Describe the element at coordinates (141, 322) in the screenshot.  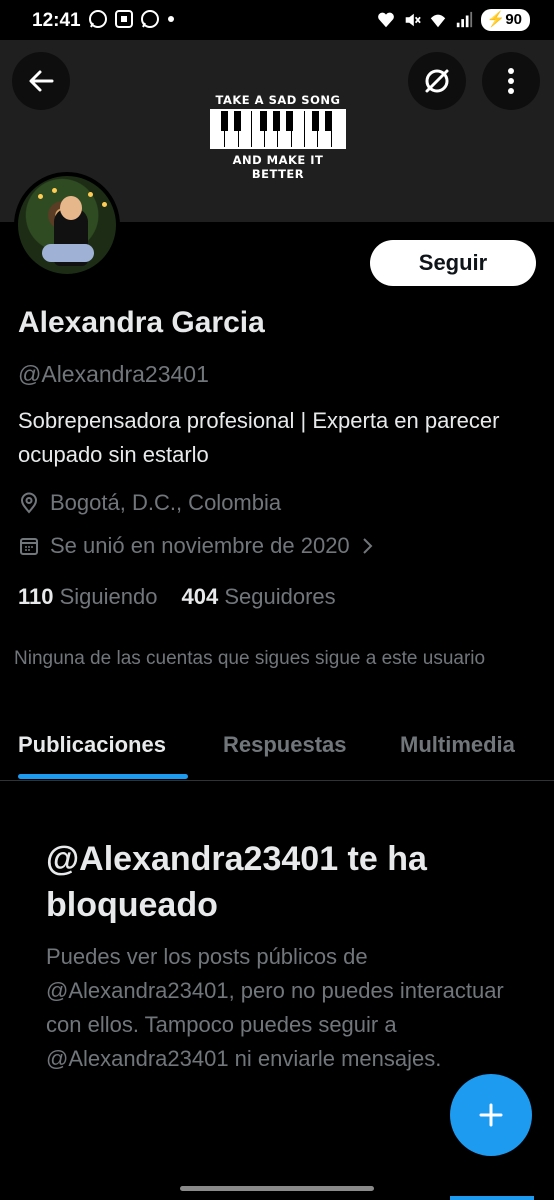
I see `profile-name: Alexandra Garcia` at that location.